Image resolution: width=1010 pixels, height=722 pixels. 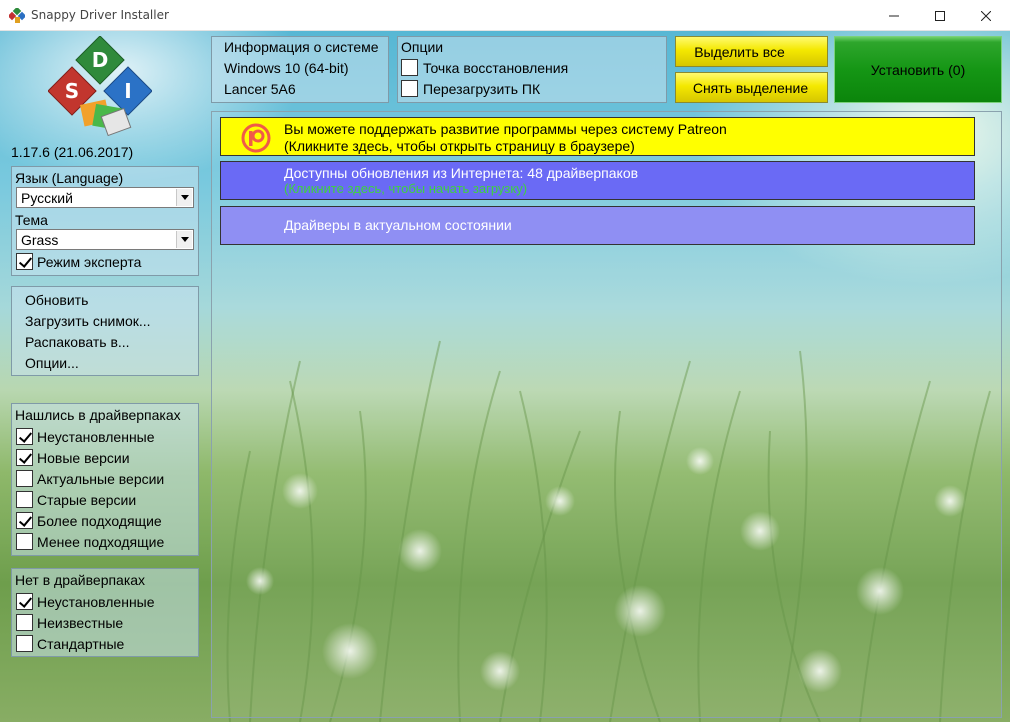 I want to click on options-title: Опции, so click(x=422, y=47).